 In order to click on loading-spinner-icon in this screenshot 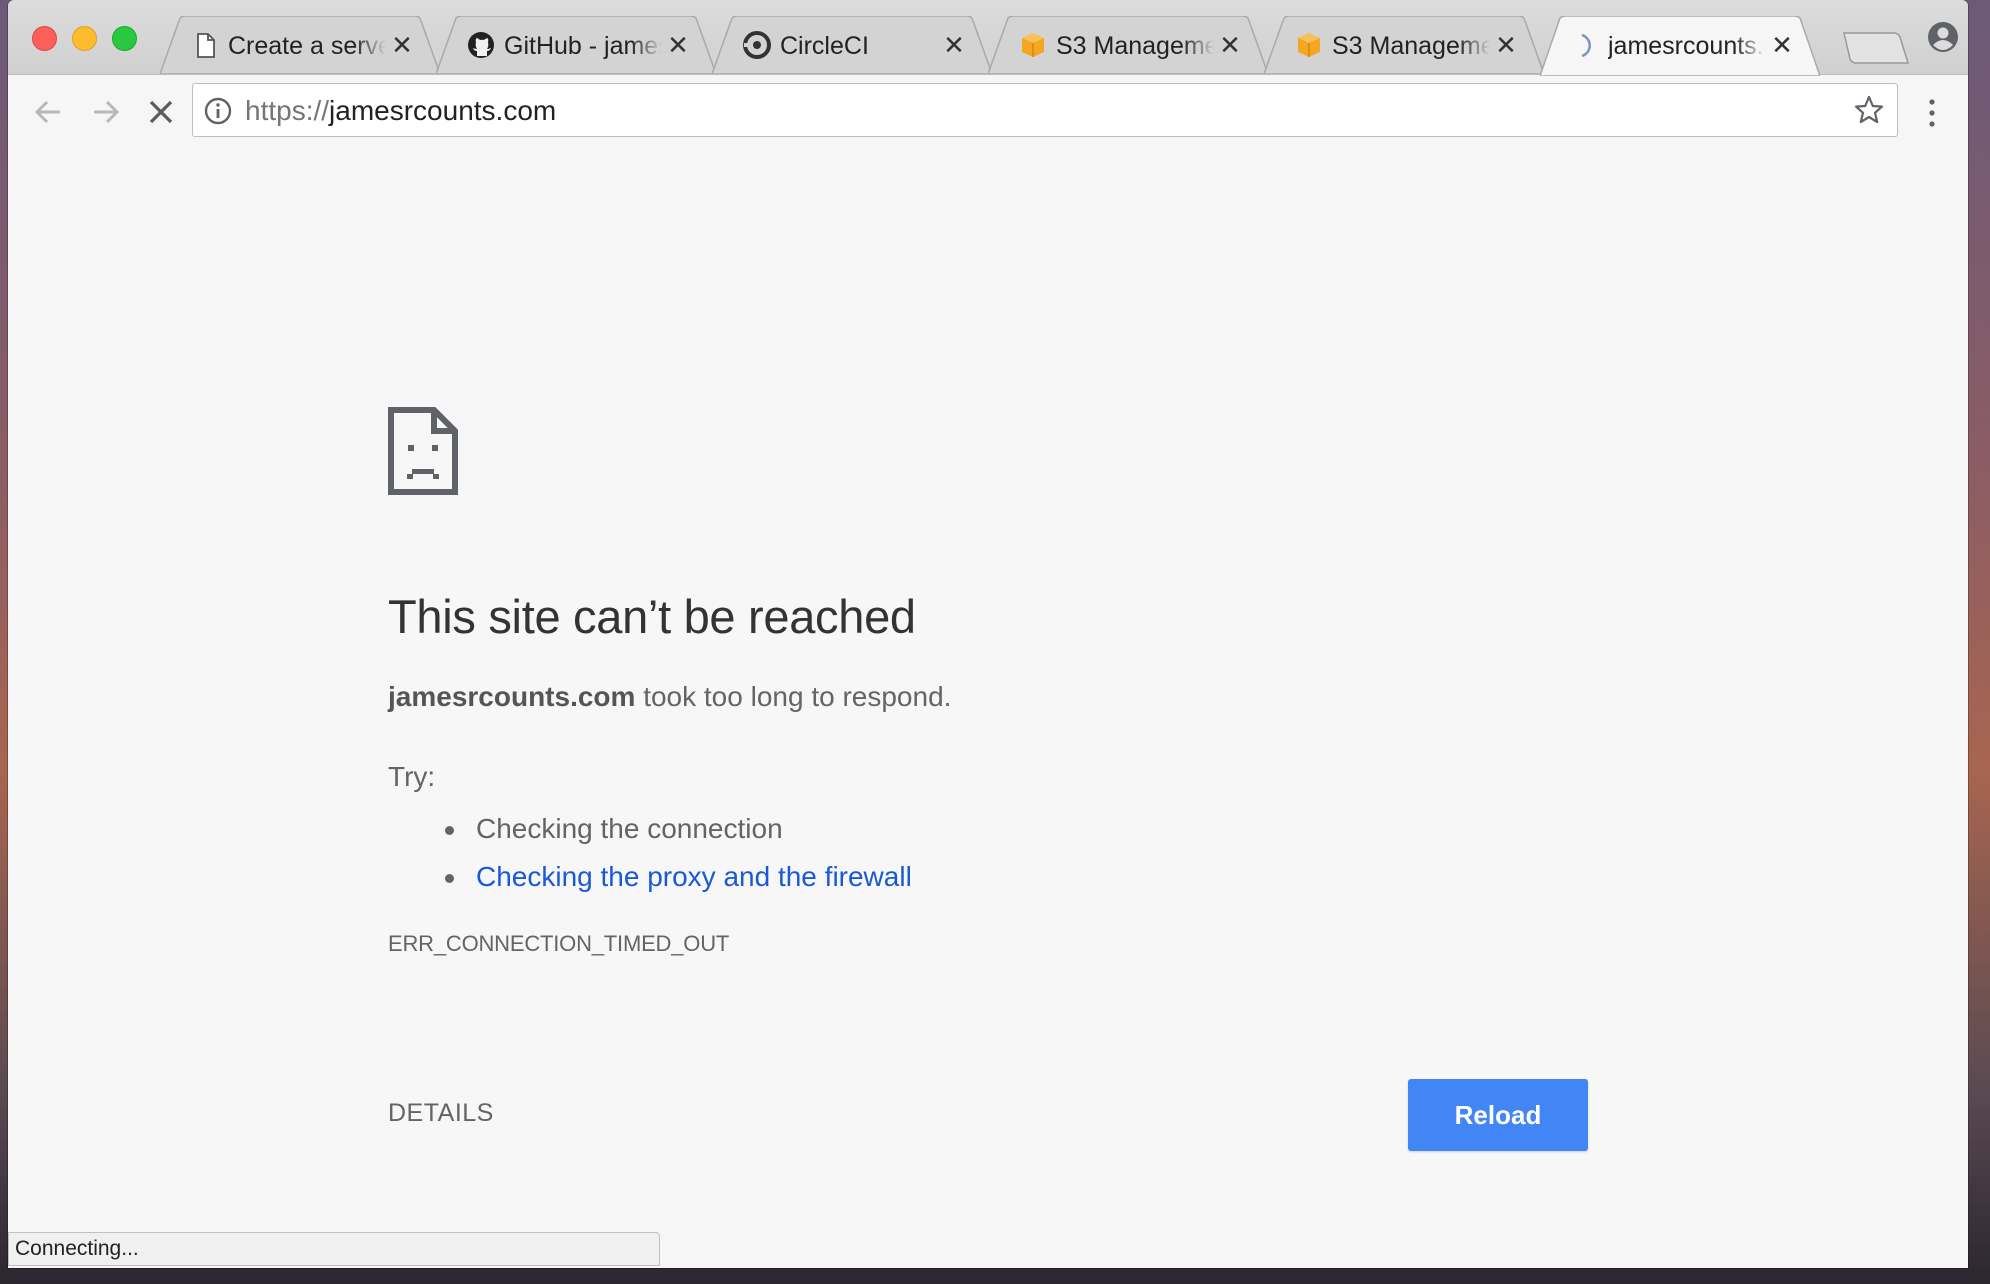, I will do `click(1585, 45)`.